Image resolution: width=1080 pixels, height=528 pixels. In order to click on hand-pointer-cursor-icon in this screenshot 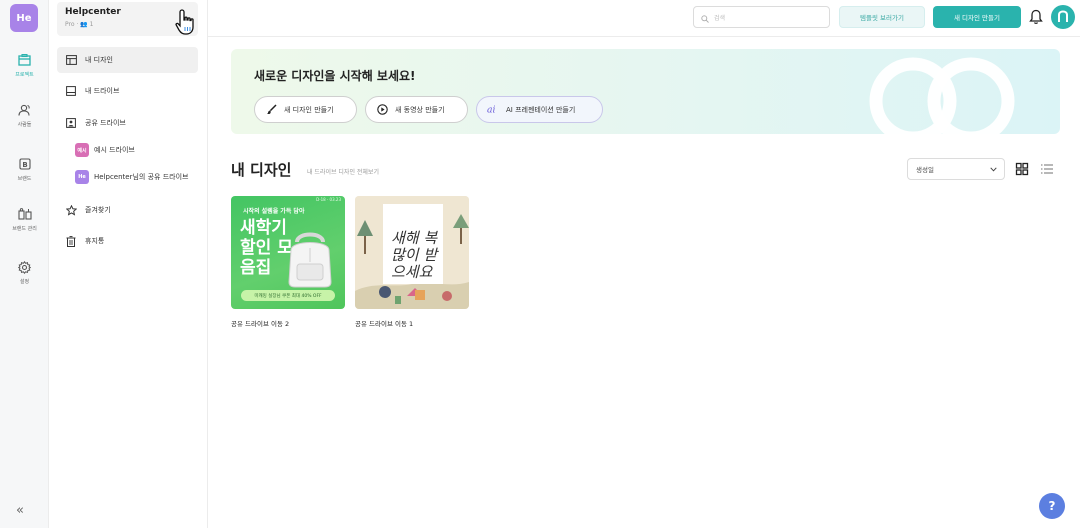, I will do `click(184, 22)`.